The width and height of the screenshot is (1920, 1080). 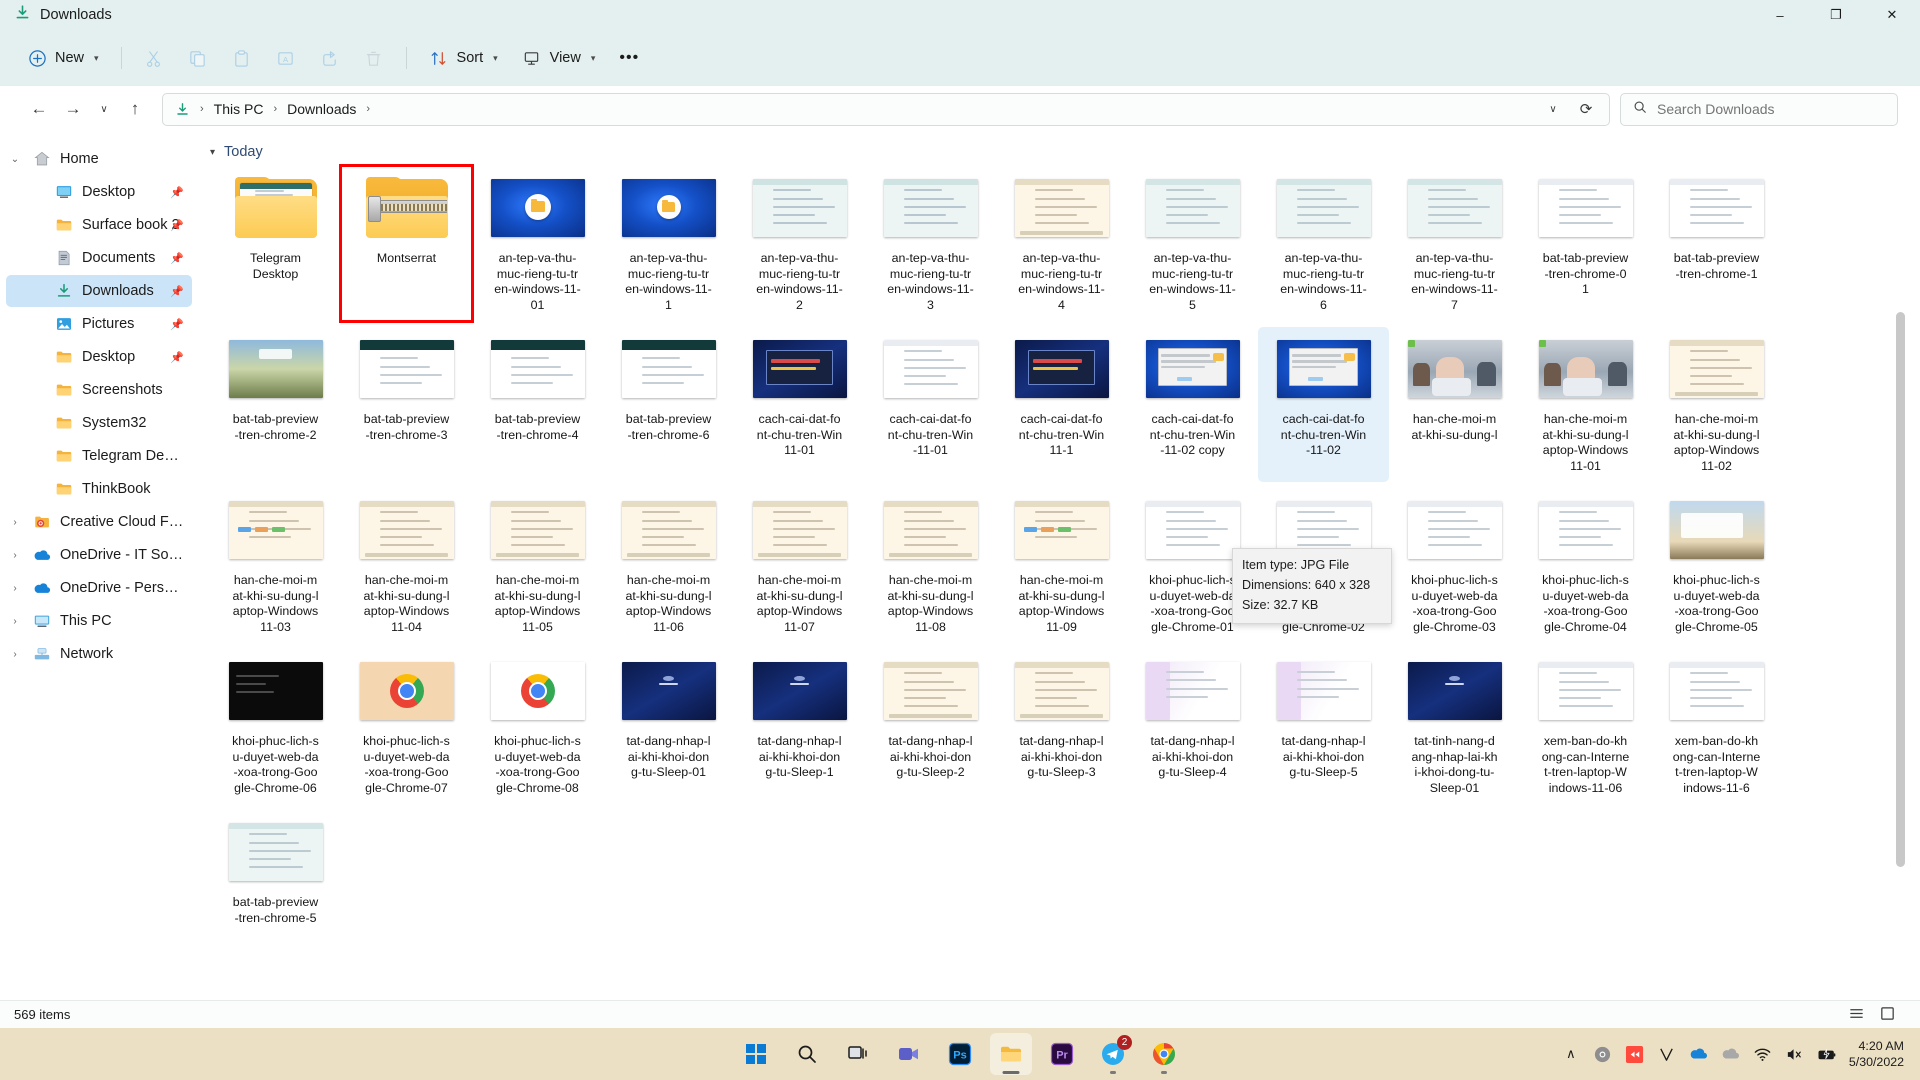 What do you see at coordinates (275, 243) in the screenshot?
I see `file-item: Telegram Desktop` at bounding box center [275, 243].